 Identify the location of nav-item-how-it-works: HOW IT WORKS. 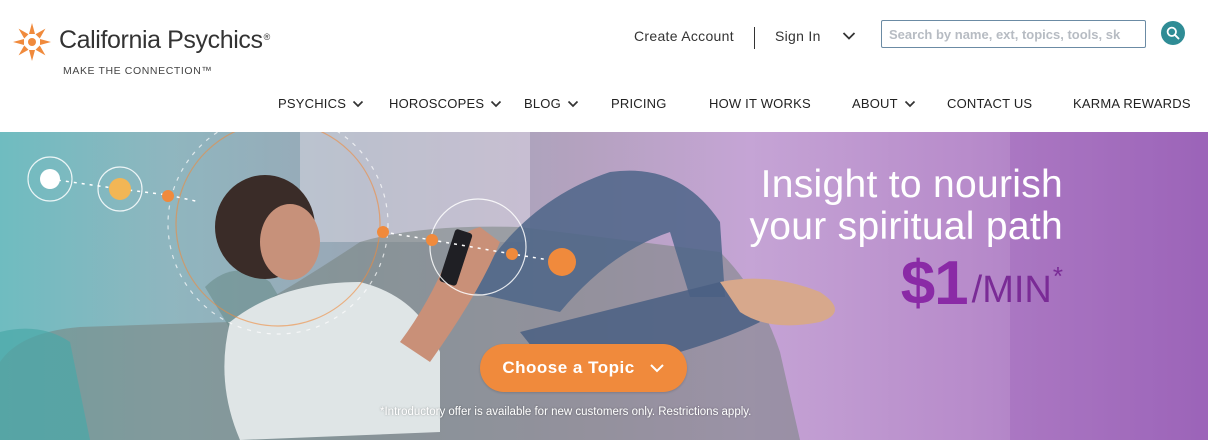
(760, 103).